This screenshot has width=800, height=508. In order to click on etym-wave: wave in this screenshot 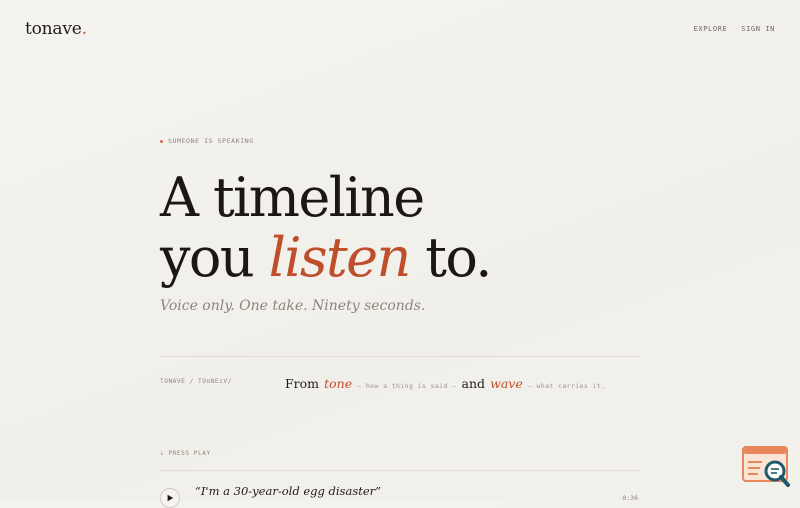, I will do `click(506, 383)`.